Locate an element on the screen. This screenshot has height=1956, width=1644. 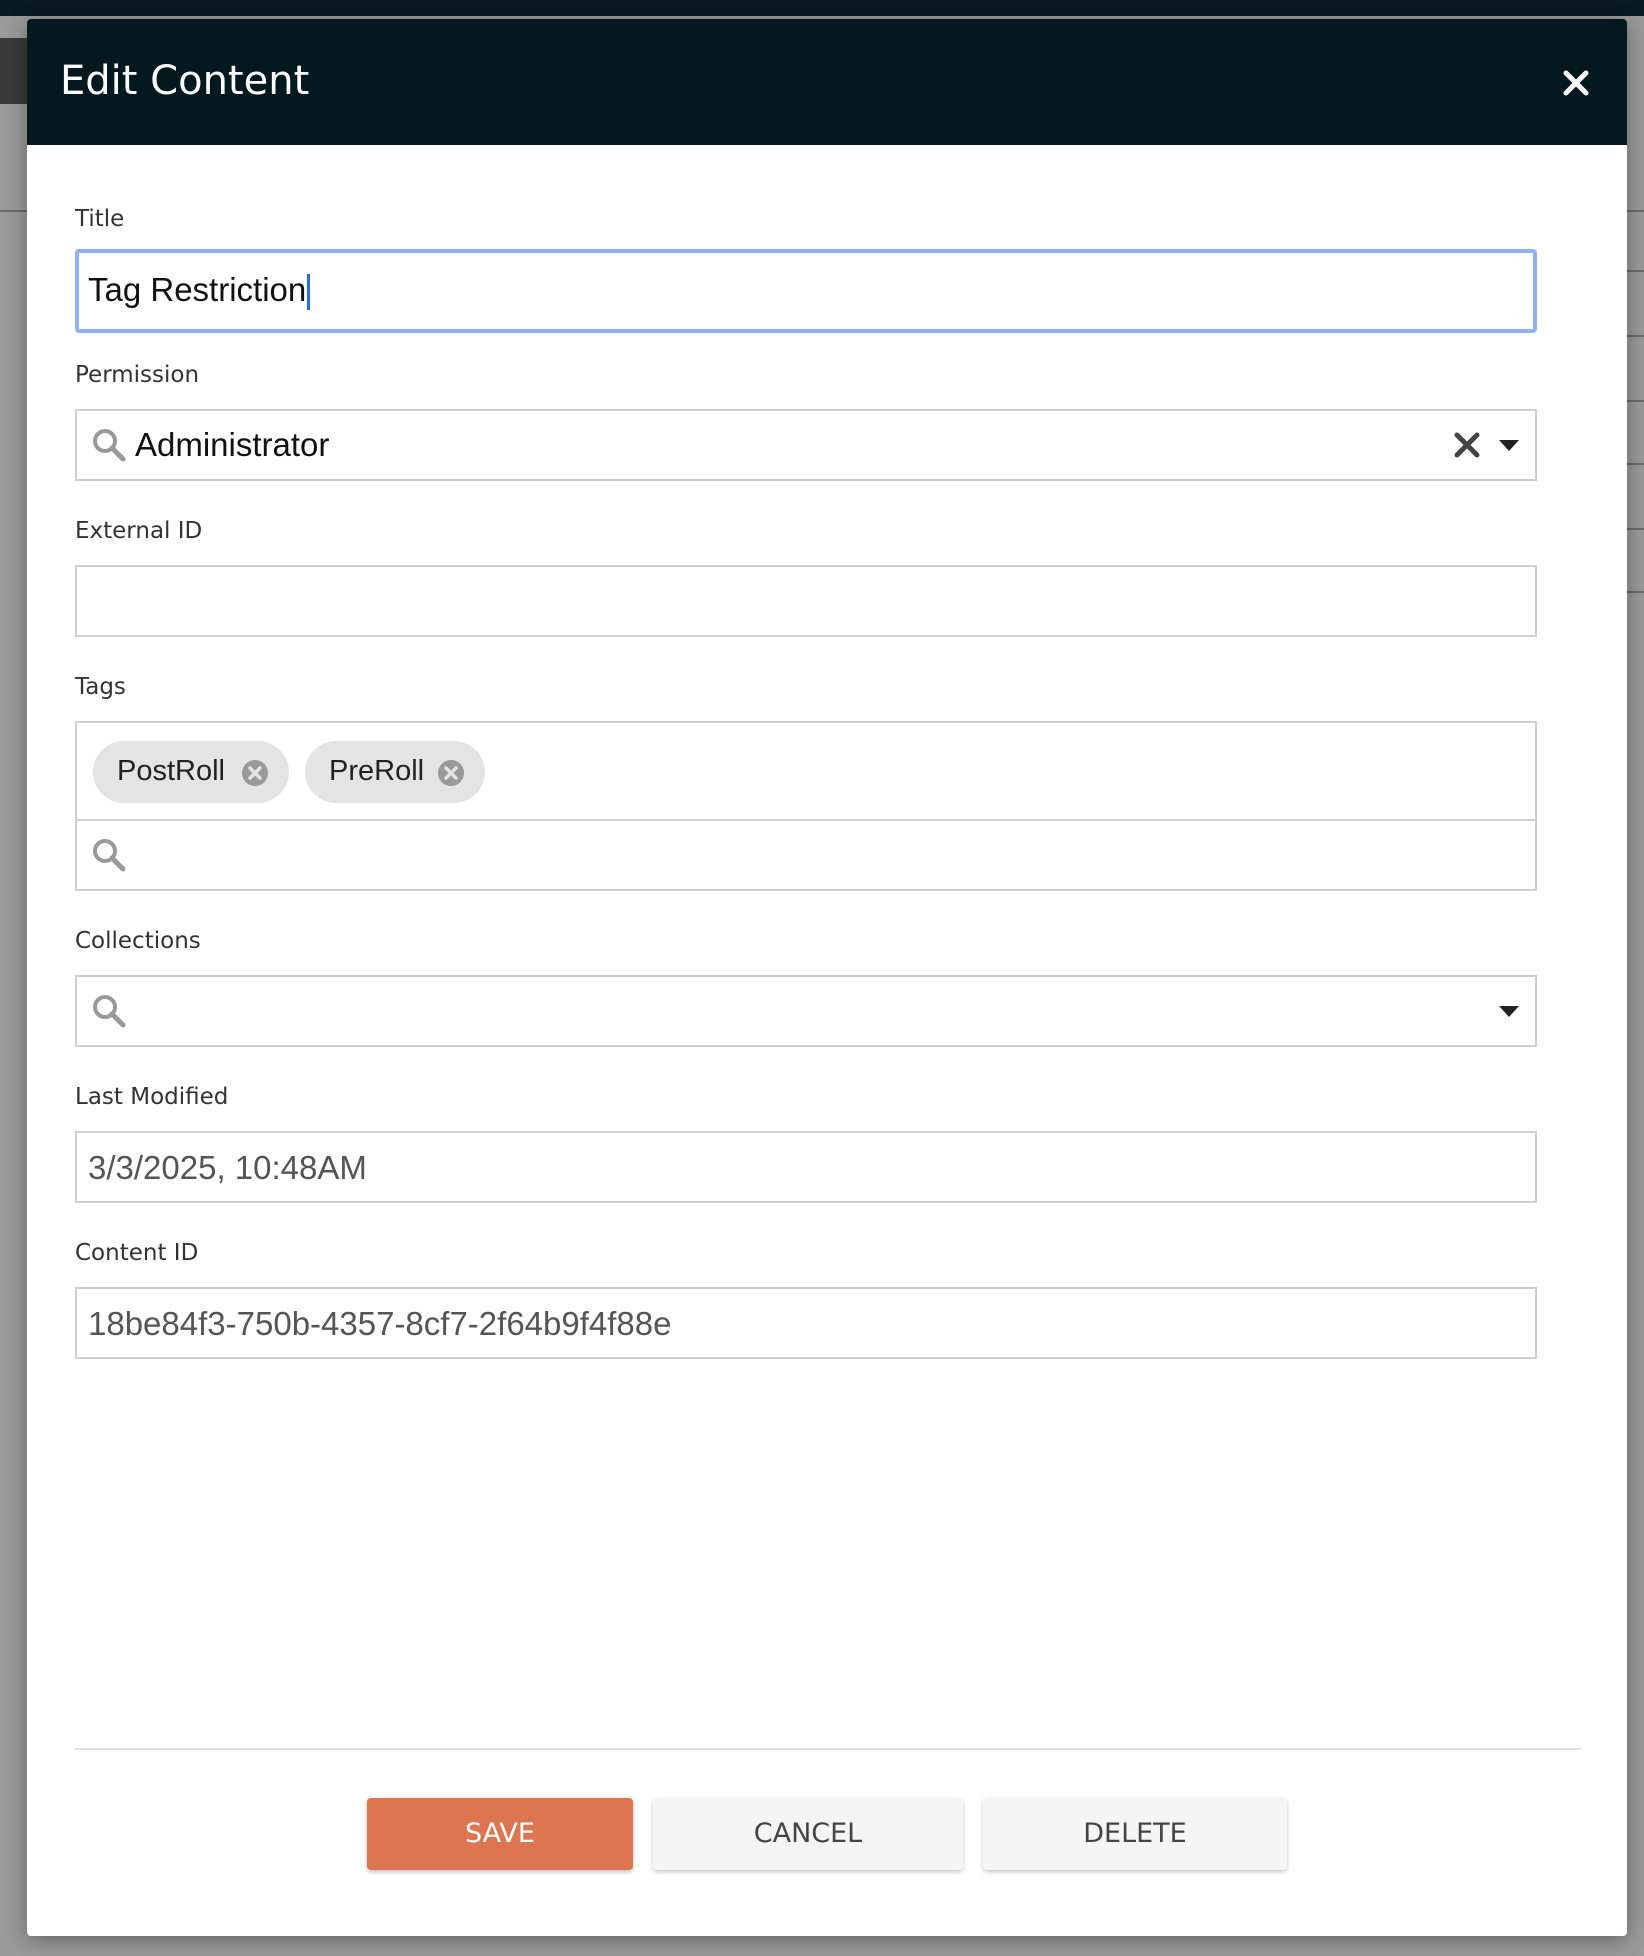
close-button is located at coordinates (1576, 83).